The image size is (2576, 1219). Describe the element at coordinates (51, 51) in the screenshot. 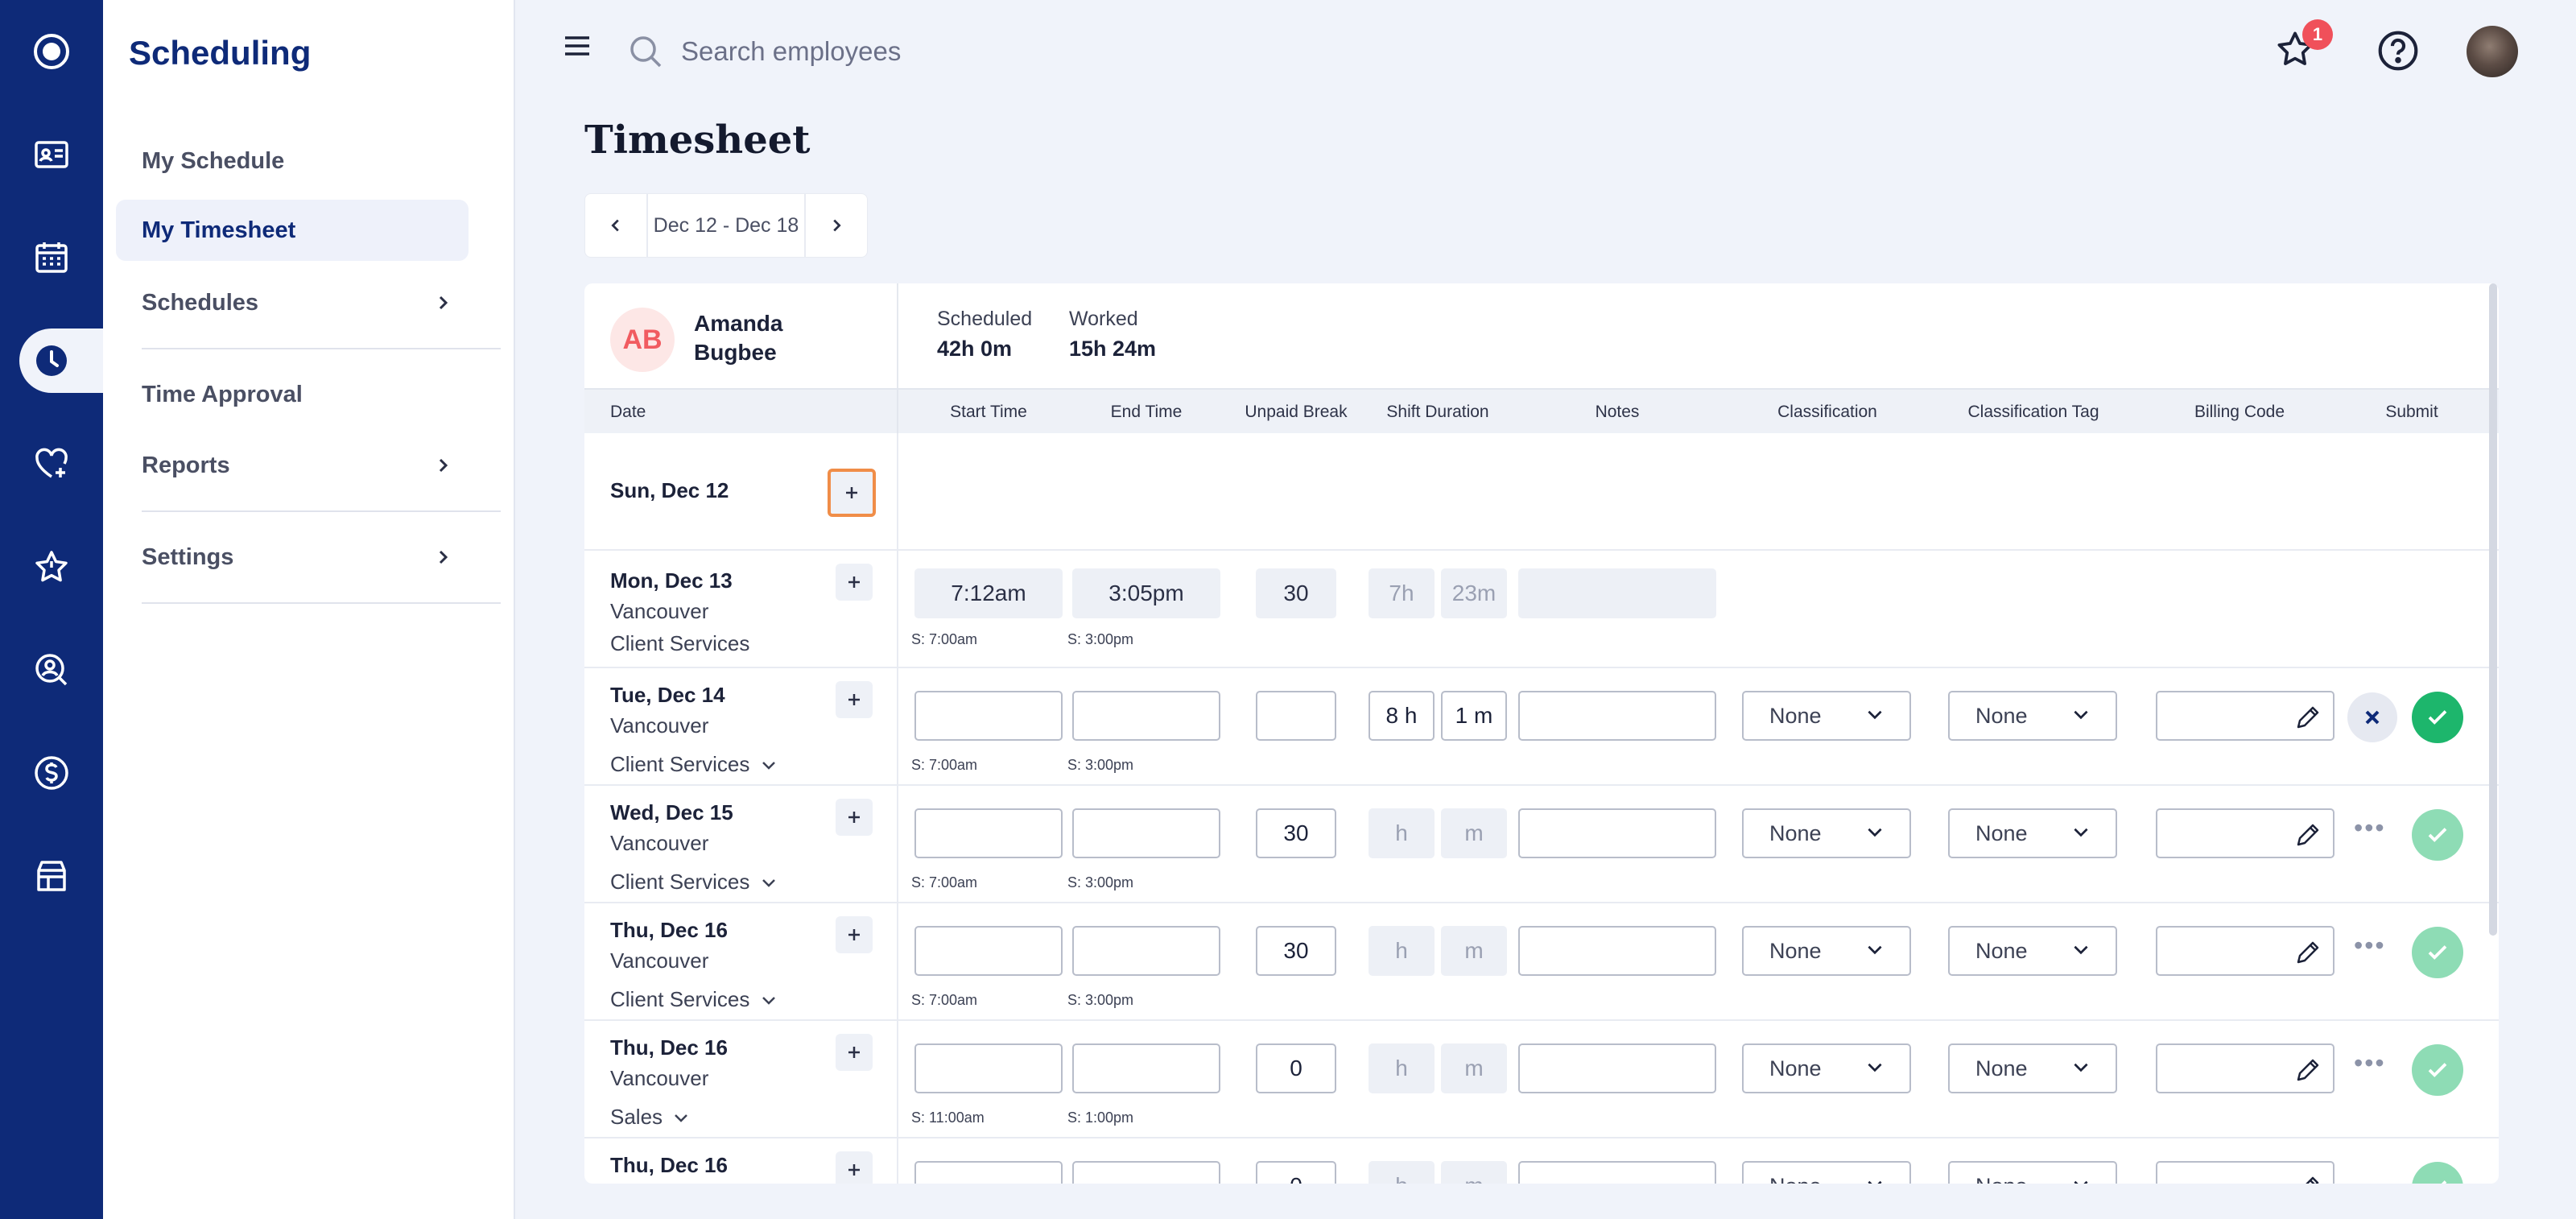

I see `logo-icon` at that location.